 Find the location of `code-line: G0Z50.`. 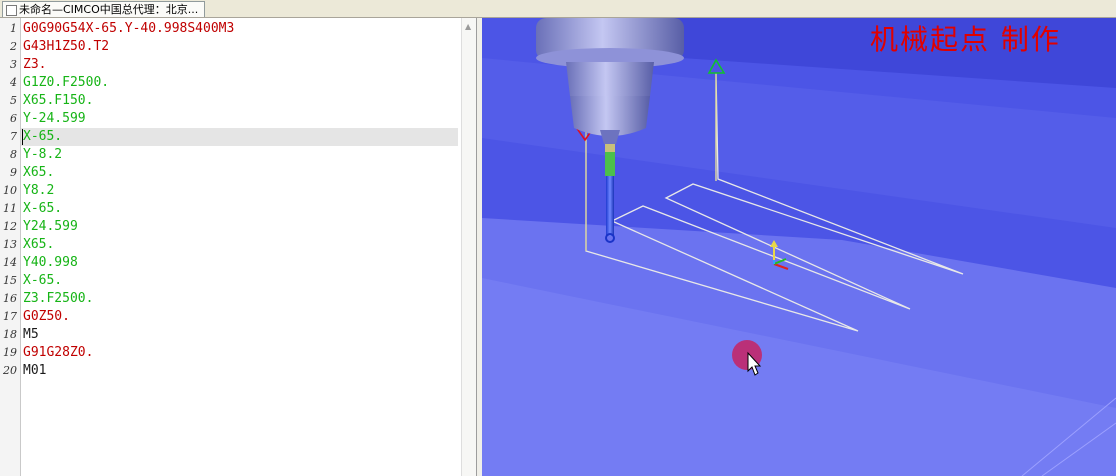

code-line: G0Z50. is located at coordinates (46, 317).